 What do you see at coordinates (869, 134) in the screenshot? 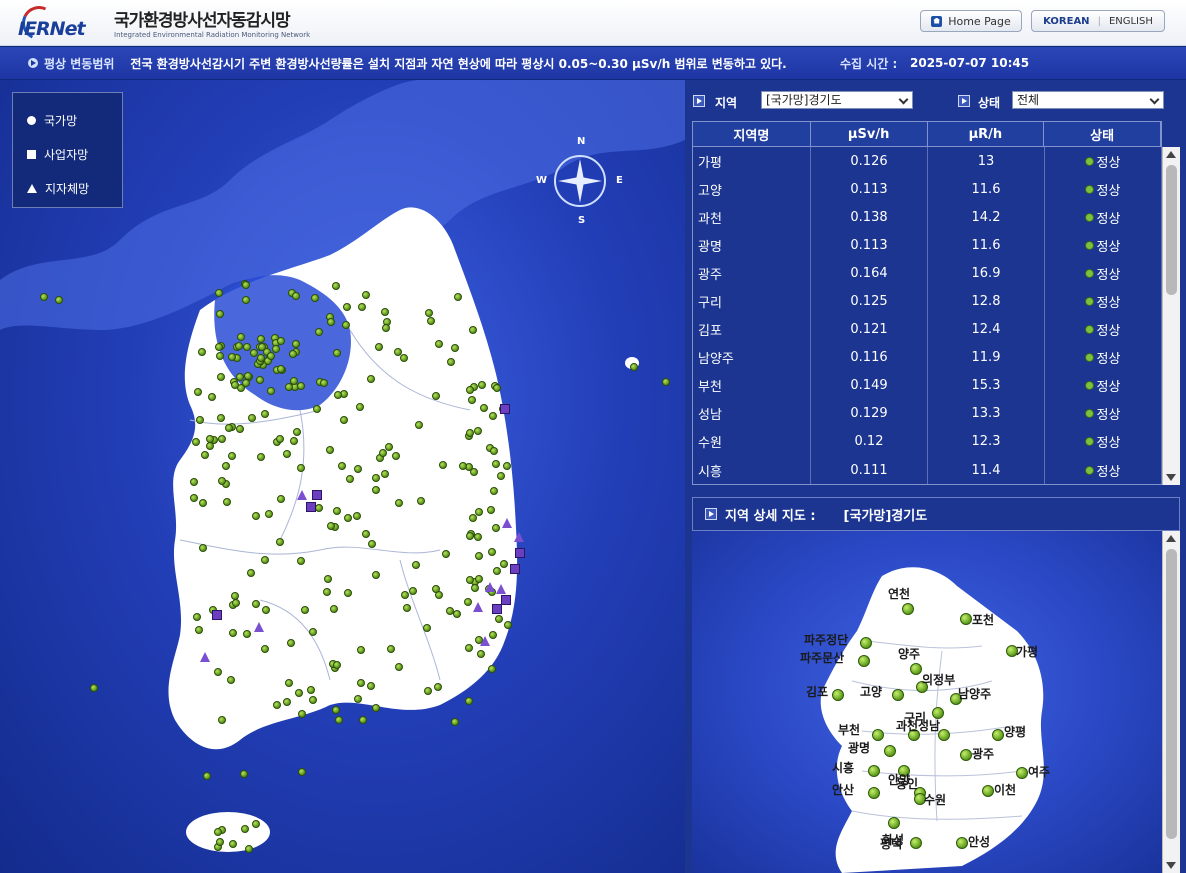
I see `header-usv: μSv/h` at bounding box center [869, 134].